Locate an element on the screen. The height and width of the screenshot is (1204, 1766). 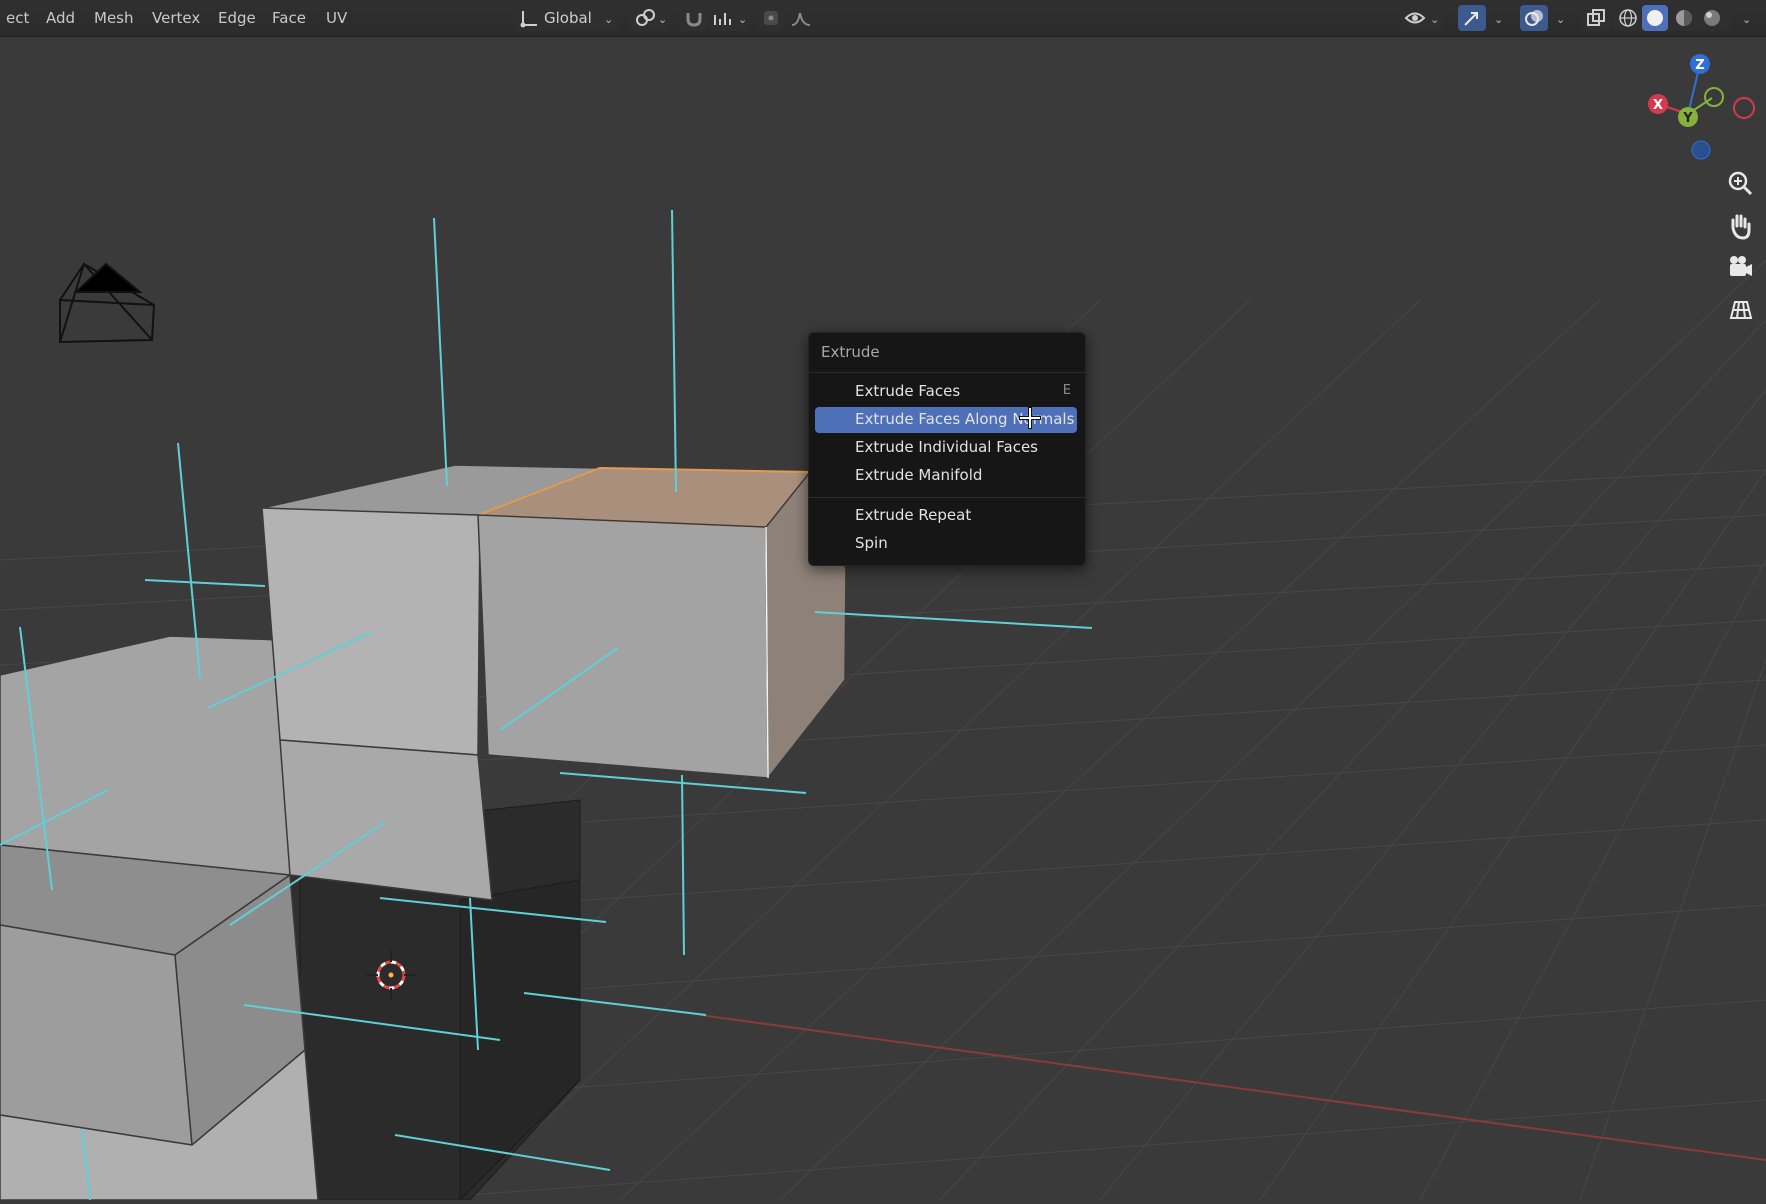
proportional-icon is located at coordinates (771, 18).